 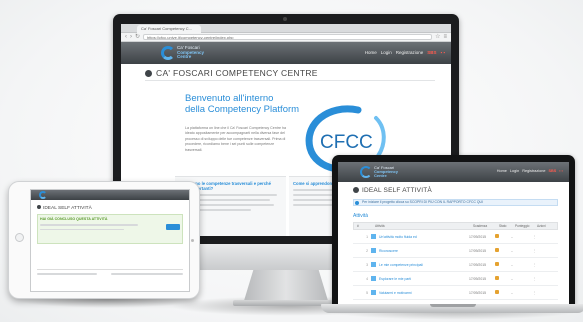 What do you see at coordinates (131, 37) in the screenshot?
I see `forward-icon: ›` at bounding box center [131, 37].